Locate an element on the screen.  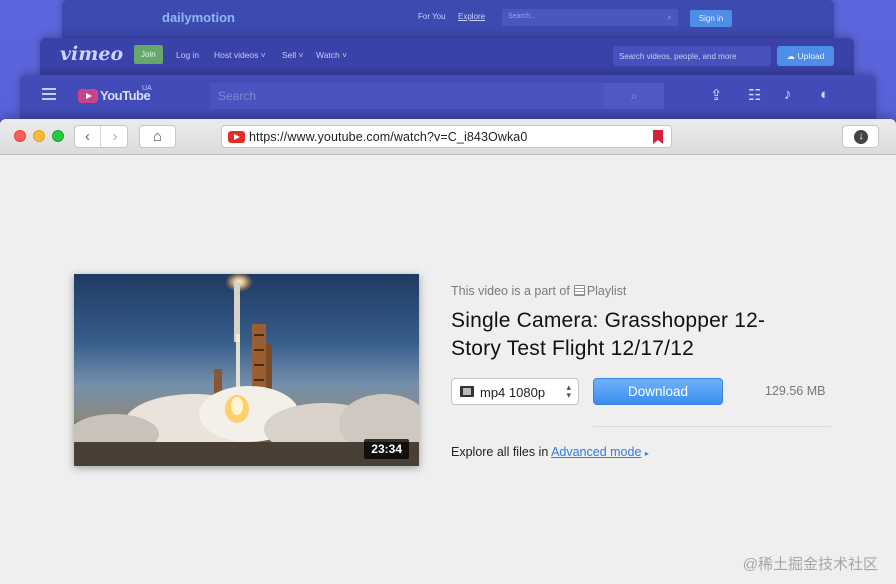
dm-nav-for-you: For You is located at coordinates (432, 16).